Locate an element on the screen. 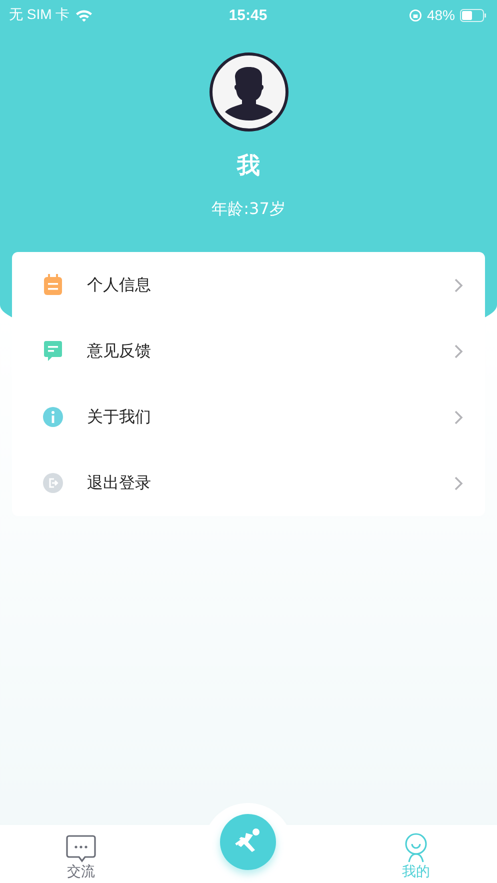 The width and height of the screenshot is (497, 883). menu-label: 意见反馈 is located at coordinates (119, 351).